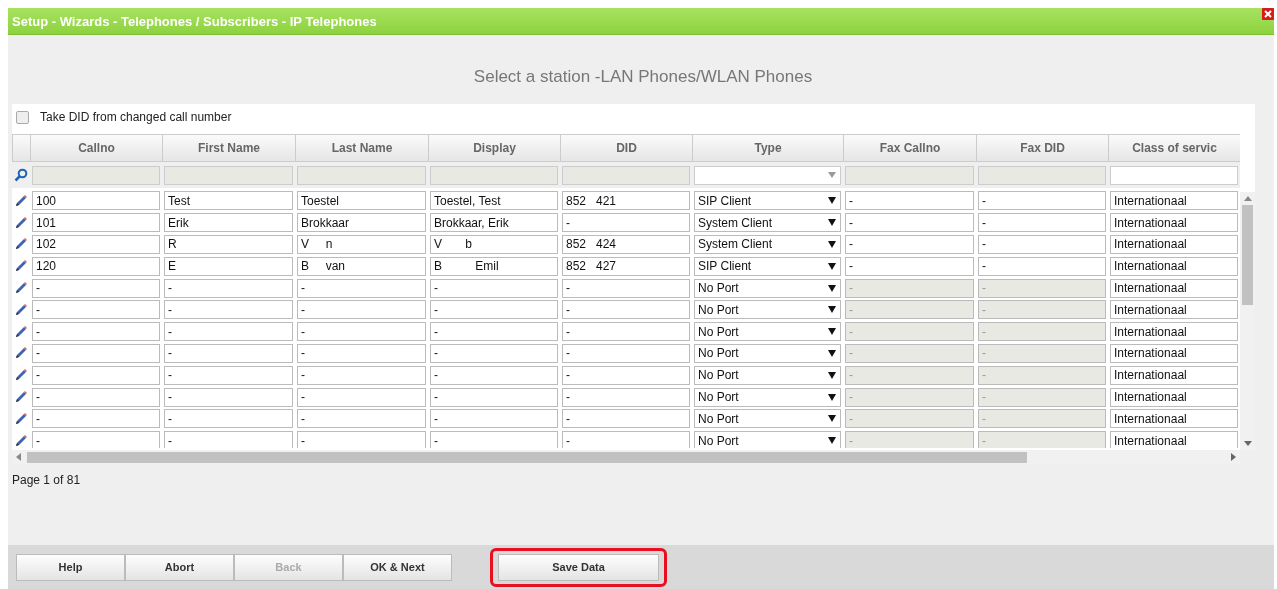  I want to click on column-header: First Name, so click(228, 148).